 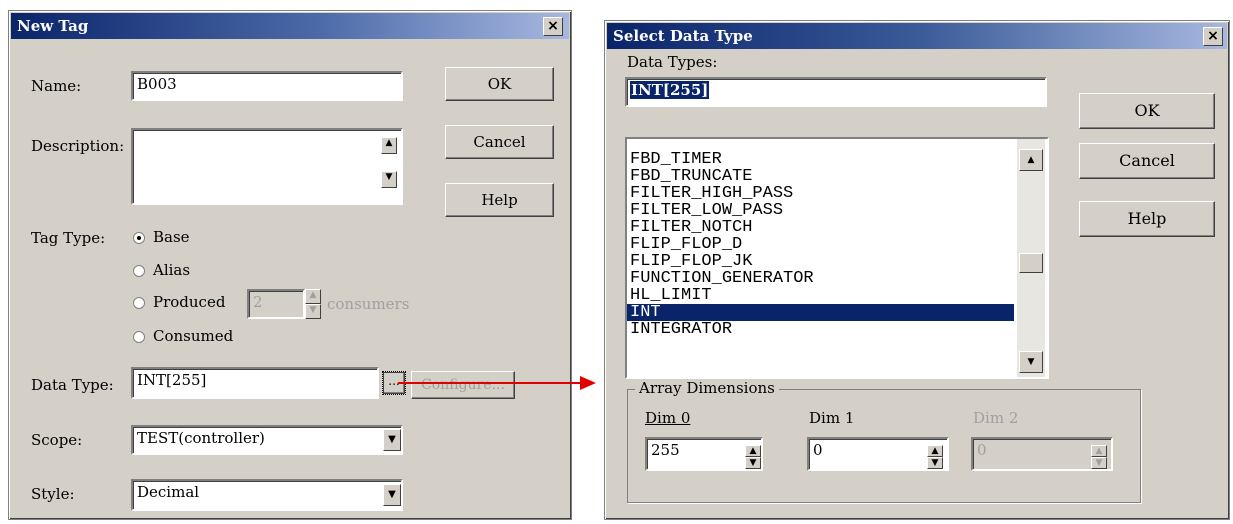 I want to click on list-item: FILTER_LOW_PASS, so click(x=837, y=210).